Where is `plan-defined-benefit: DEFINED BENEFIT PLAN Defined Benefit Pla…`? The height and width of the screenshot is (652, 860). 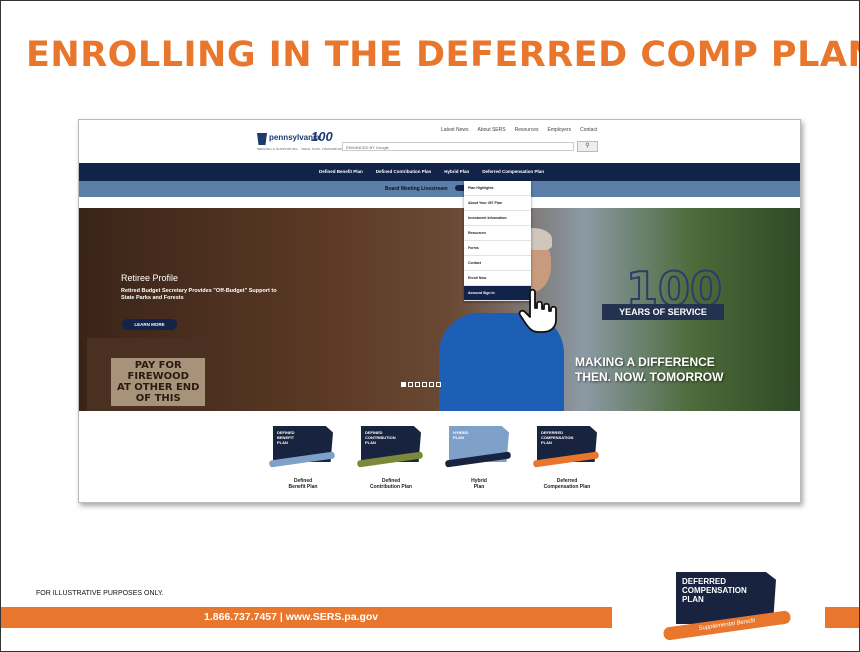
plan-defined-benefit: DEFINED BENEFIT PLAN Defined Benefit Pla… is located at coordinates (303, 458).